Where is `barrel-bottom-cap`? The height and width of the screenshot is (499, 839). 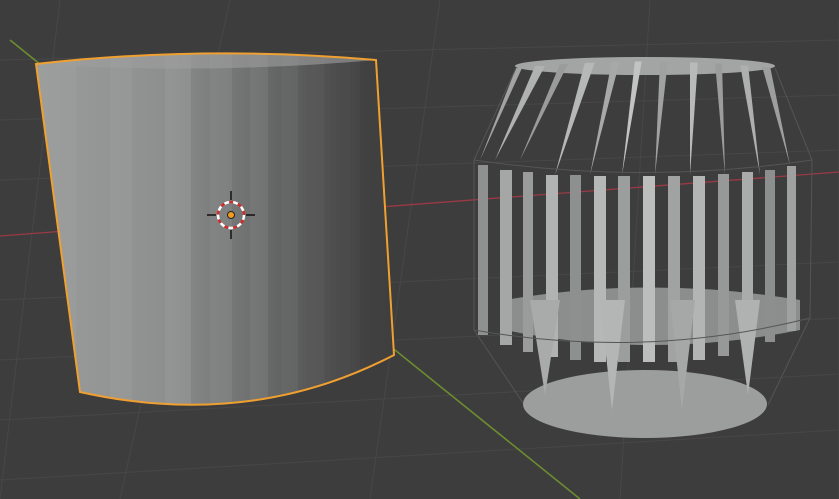 barrel-bottom-cap is located at coordinates (645, 404).